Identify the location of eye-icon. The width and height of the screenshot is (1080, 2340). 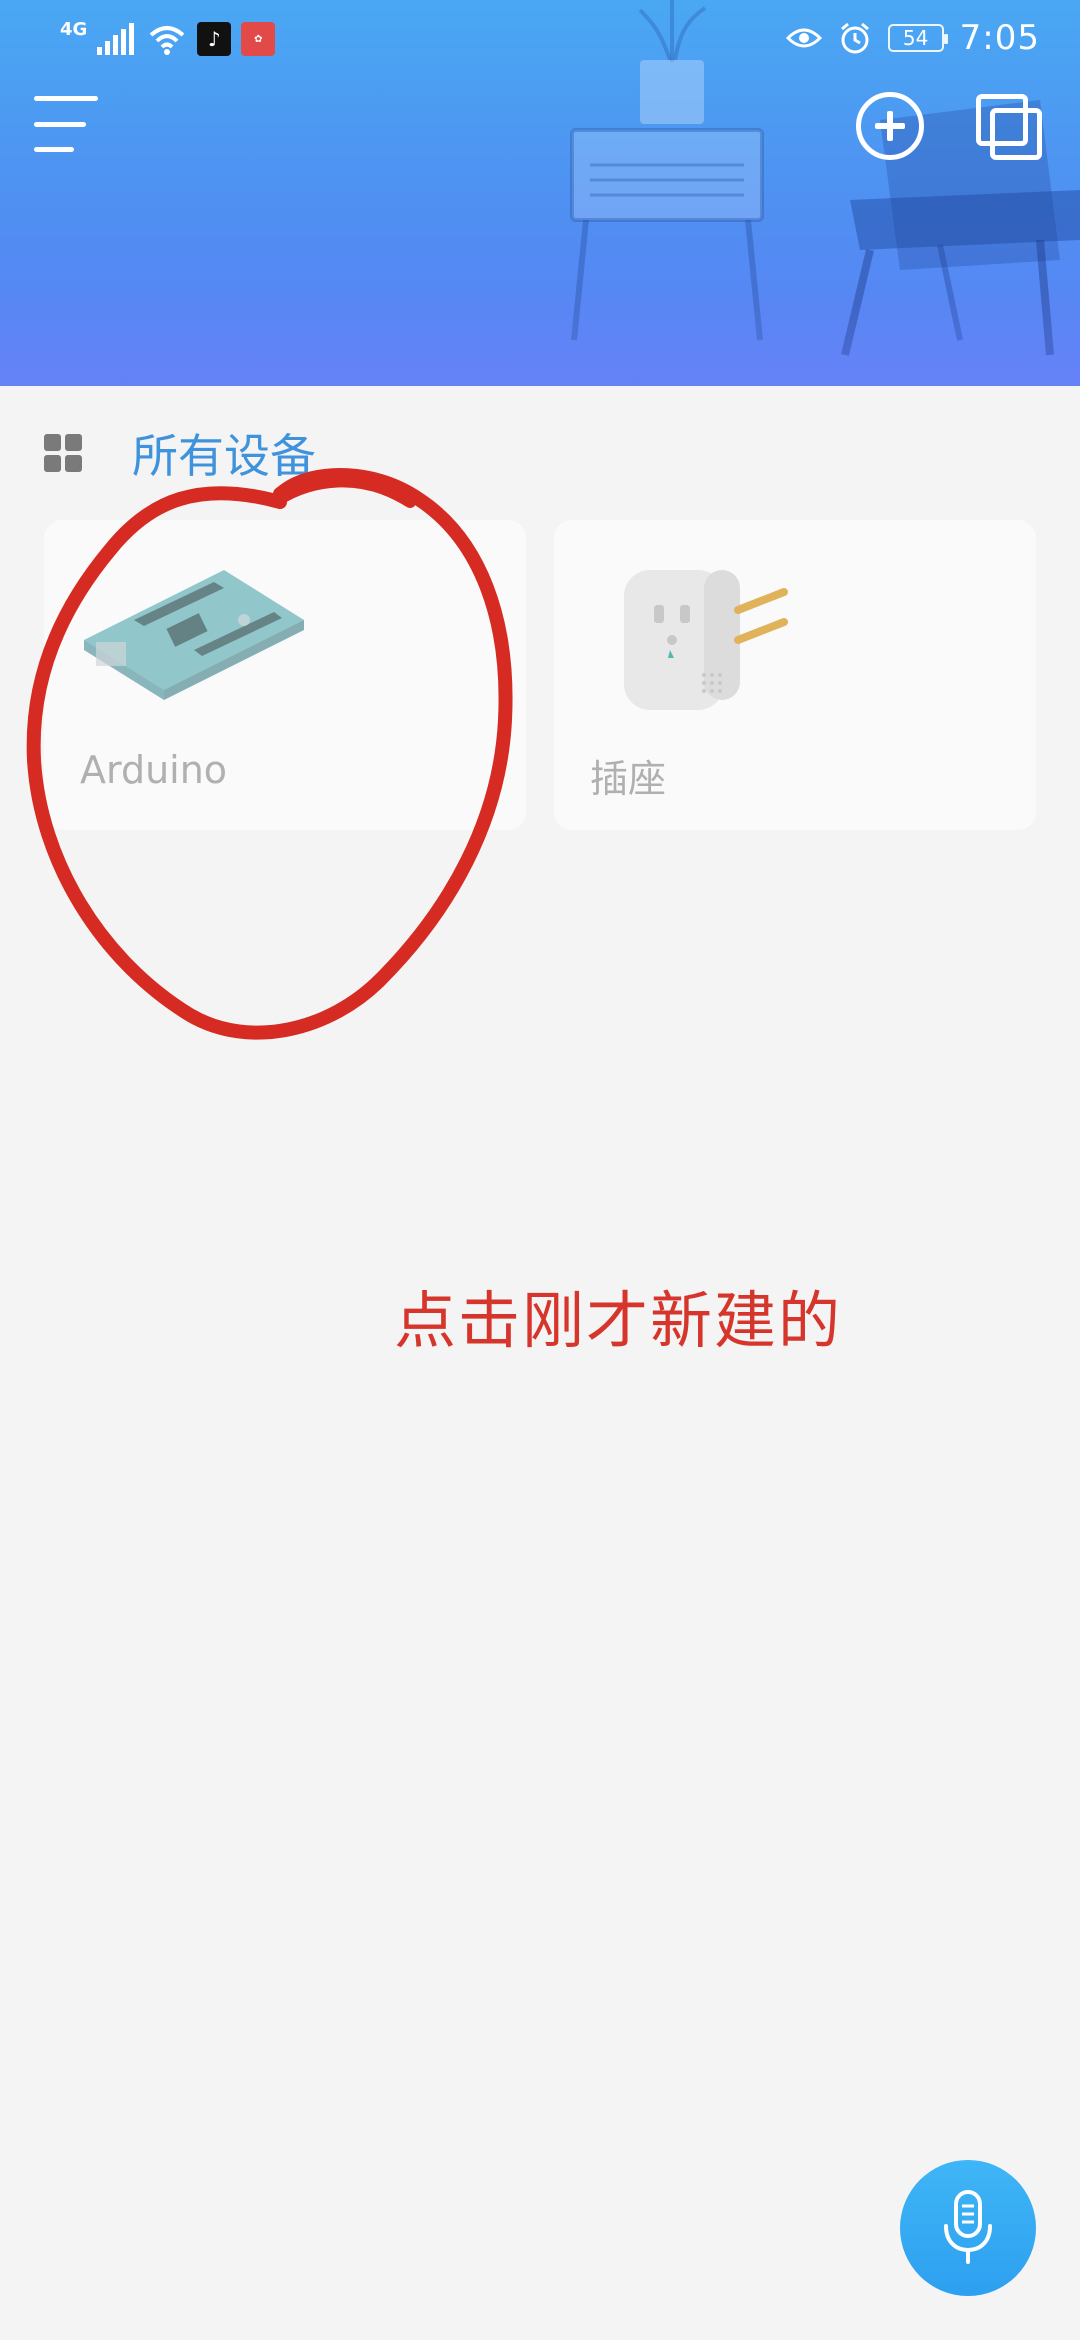
(803, 38).